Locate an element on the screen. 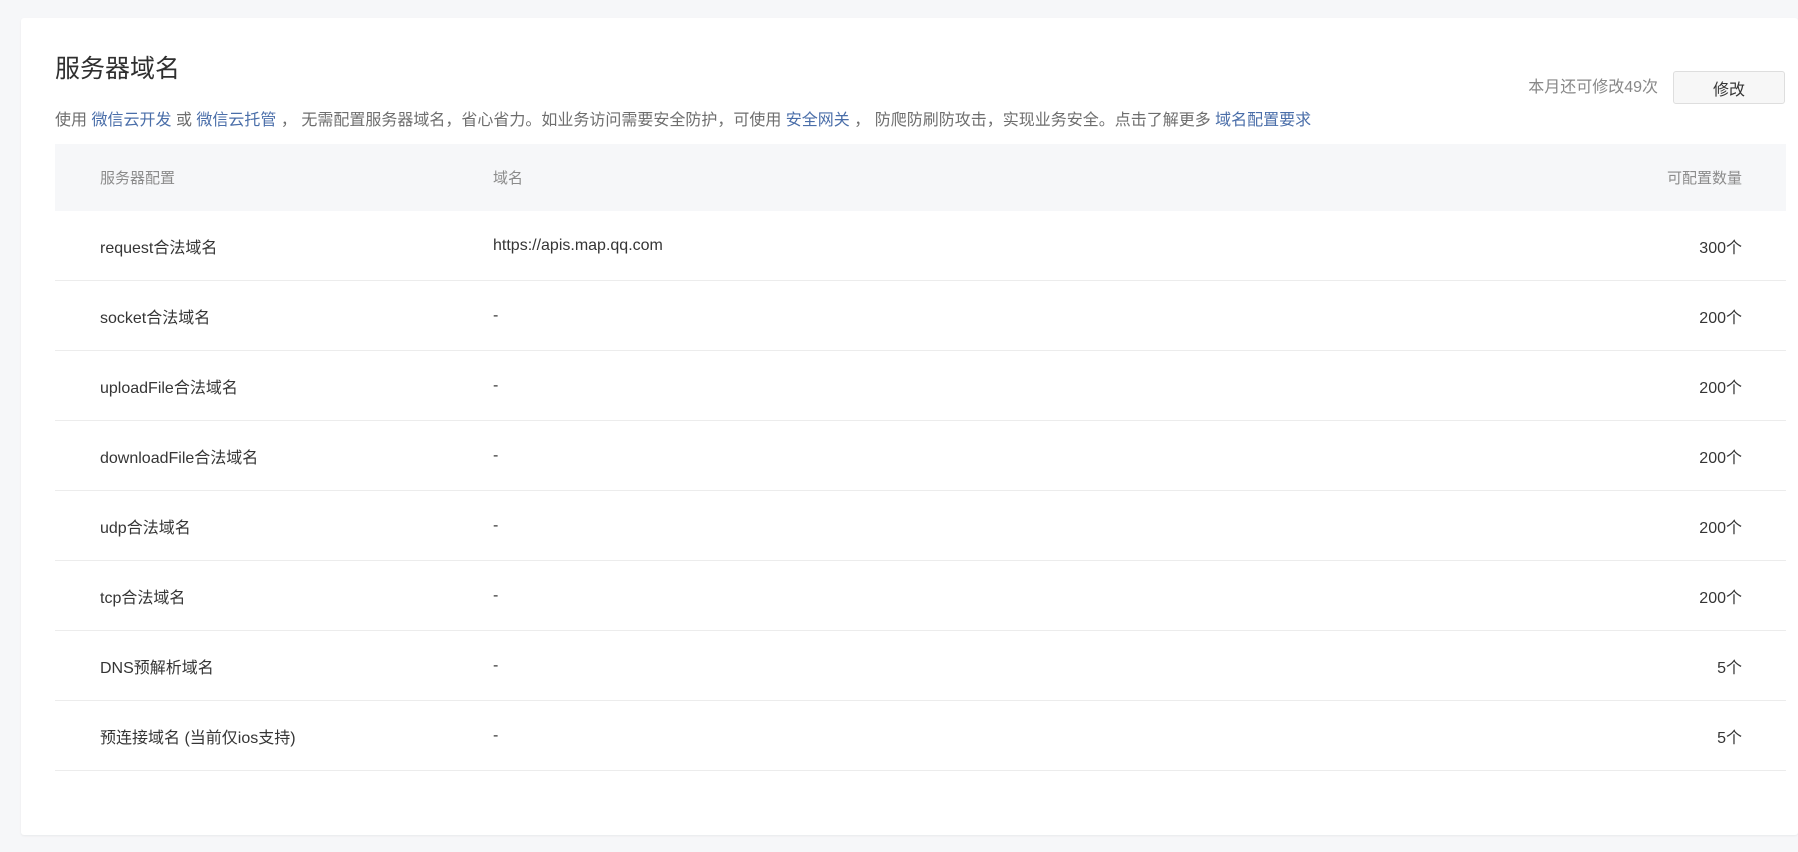  config-cell: tcp合法域名 is located at coordinates (274, 595).